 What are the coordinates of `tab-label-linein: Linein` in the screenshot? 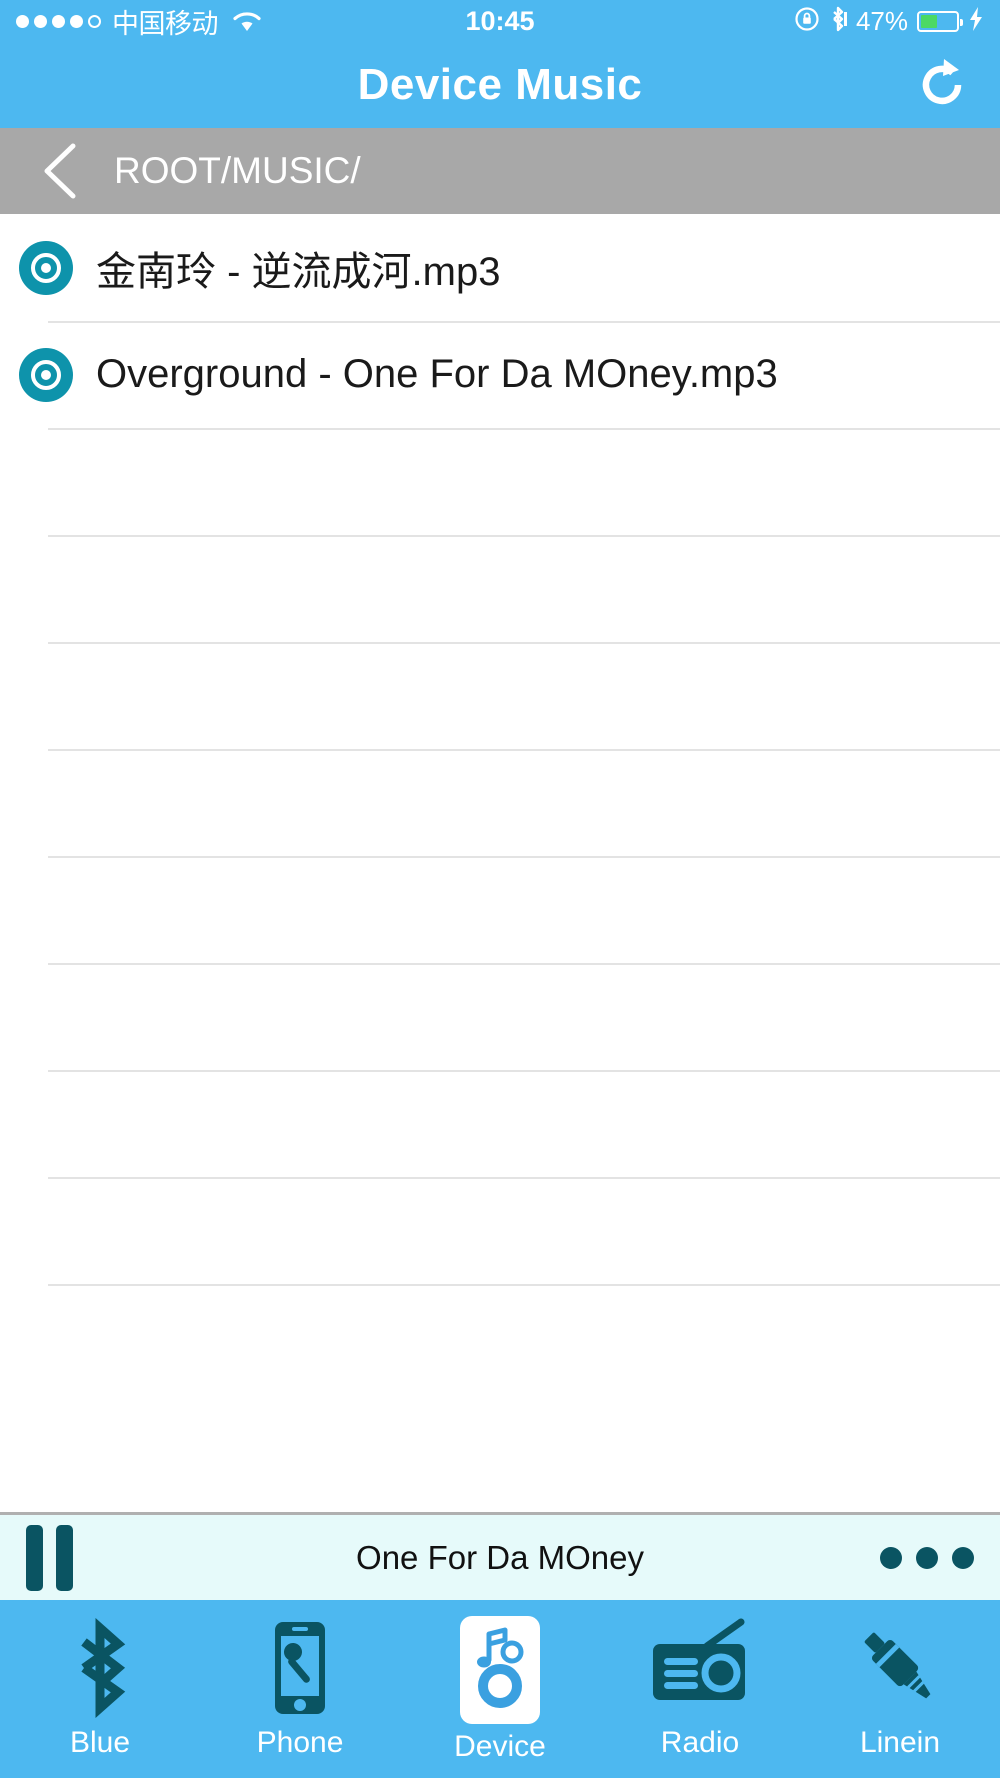 It's located at (900, 1742).